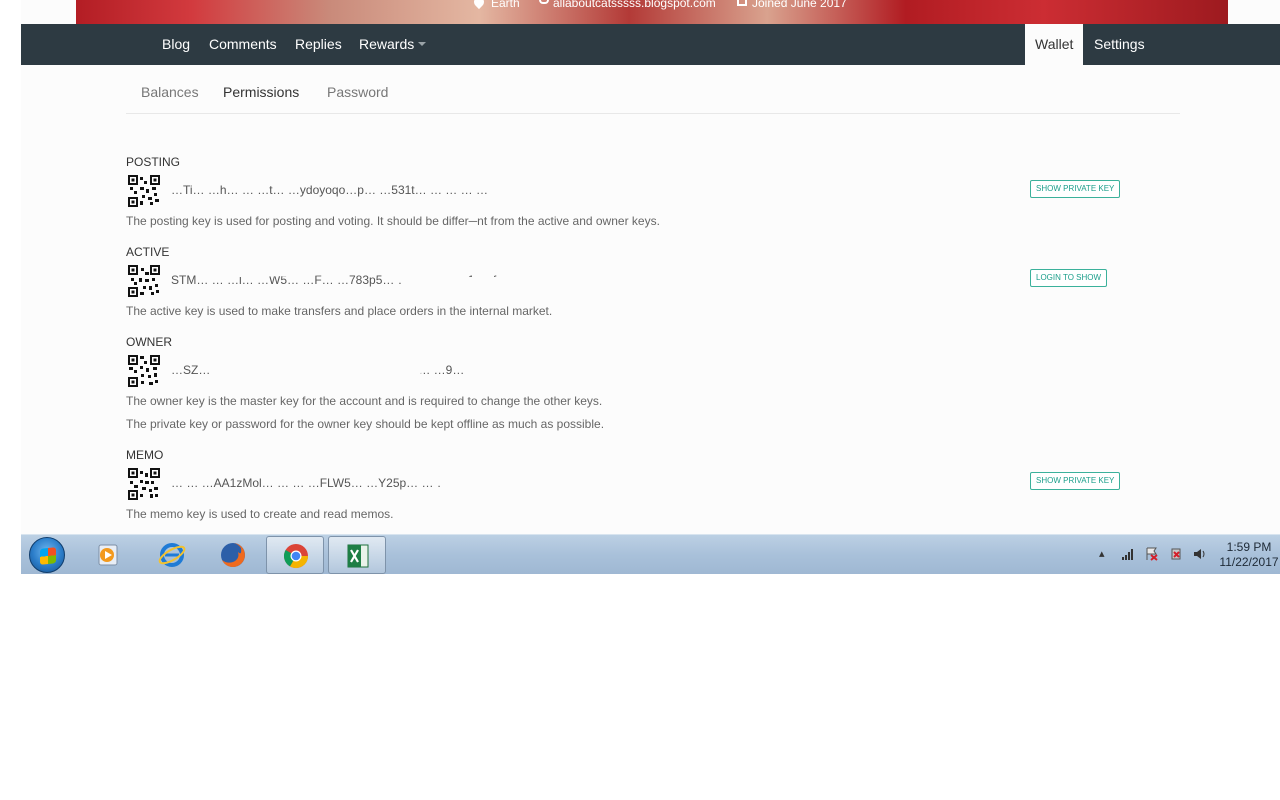  I want to click on nav-rewards: Rewards, so click(393, 44).